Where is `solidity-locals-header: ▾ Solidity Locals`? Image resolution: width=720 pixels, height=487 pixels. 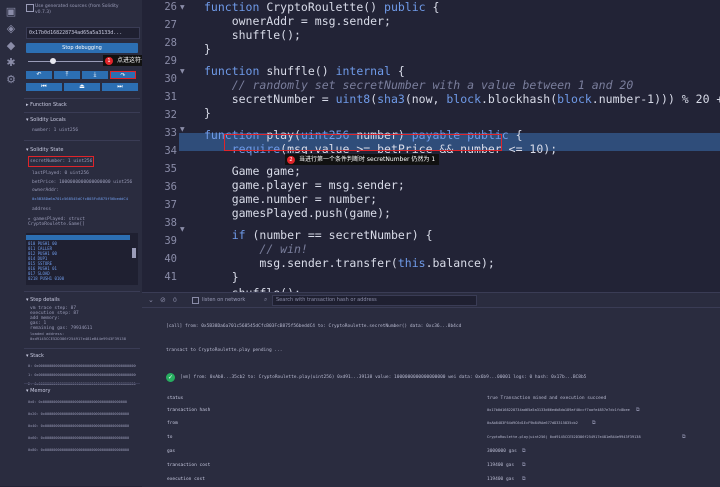
solidity-locals-header: ▾ Solidity Locals is located at coordinates (46, 120).